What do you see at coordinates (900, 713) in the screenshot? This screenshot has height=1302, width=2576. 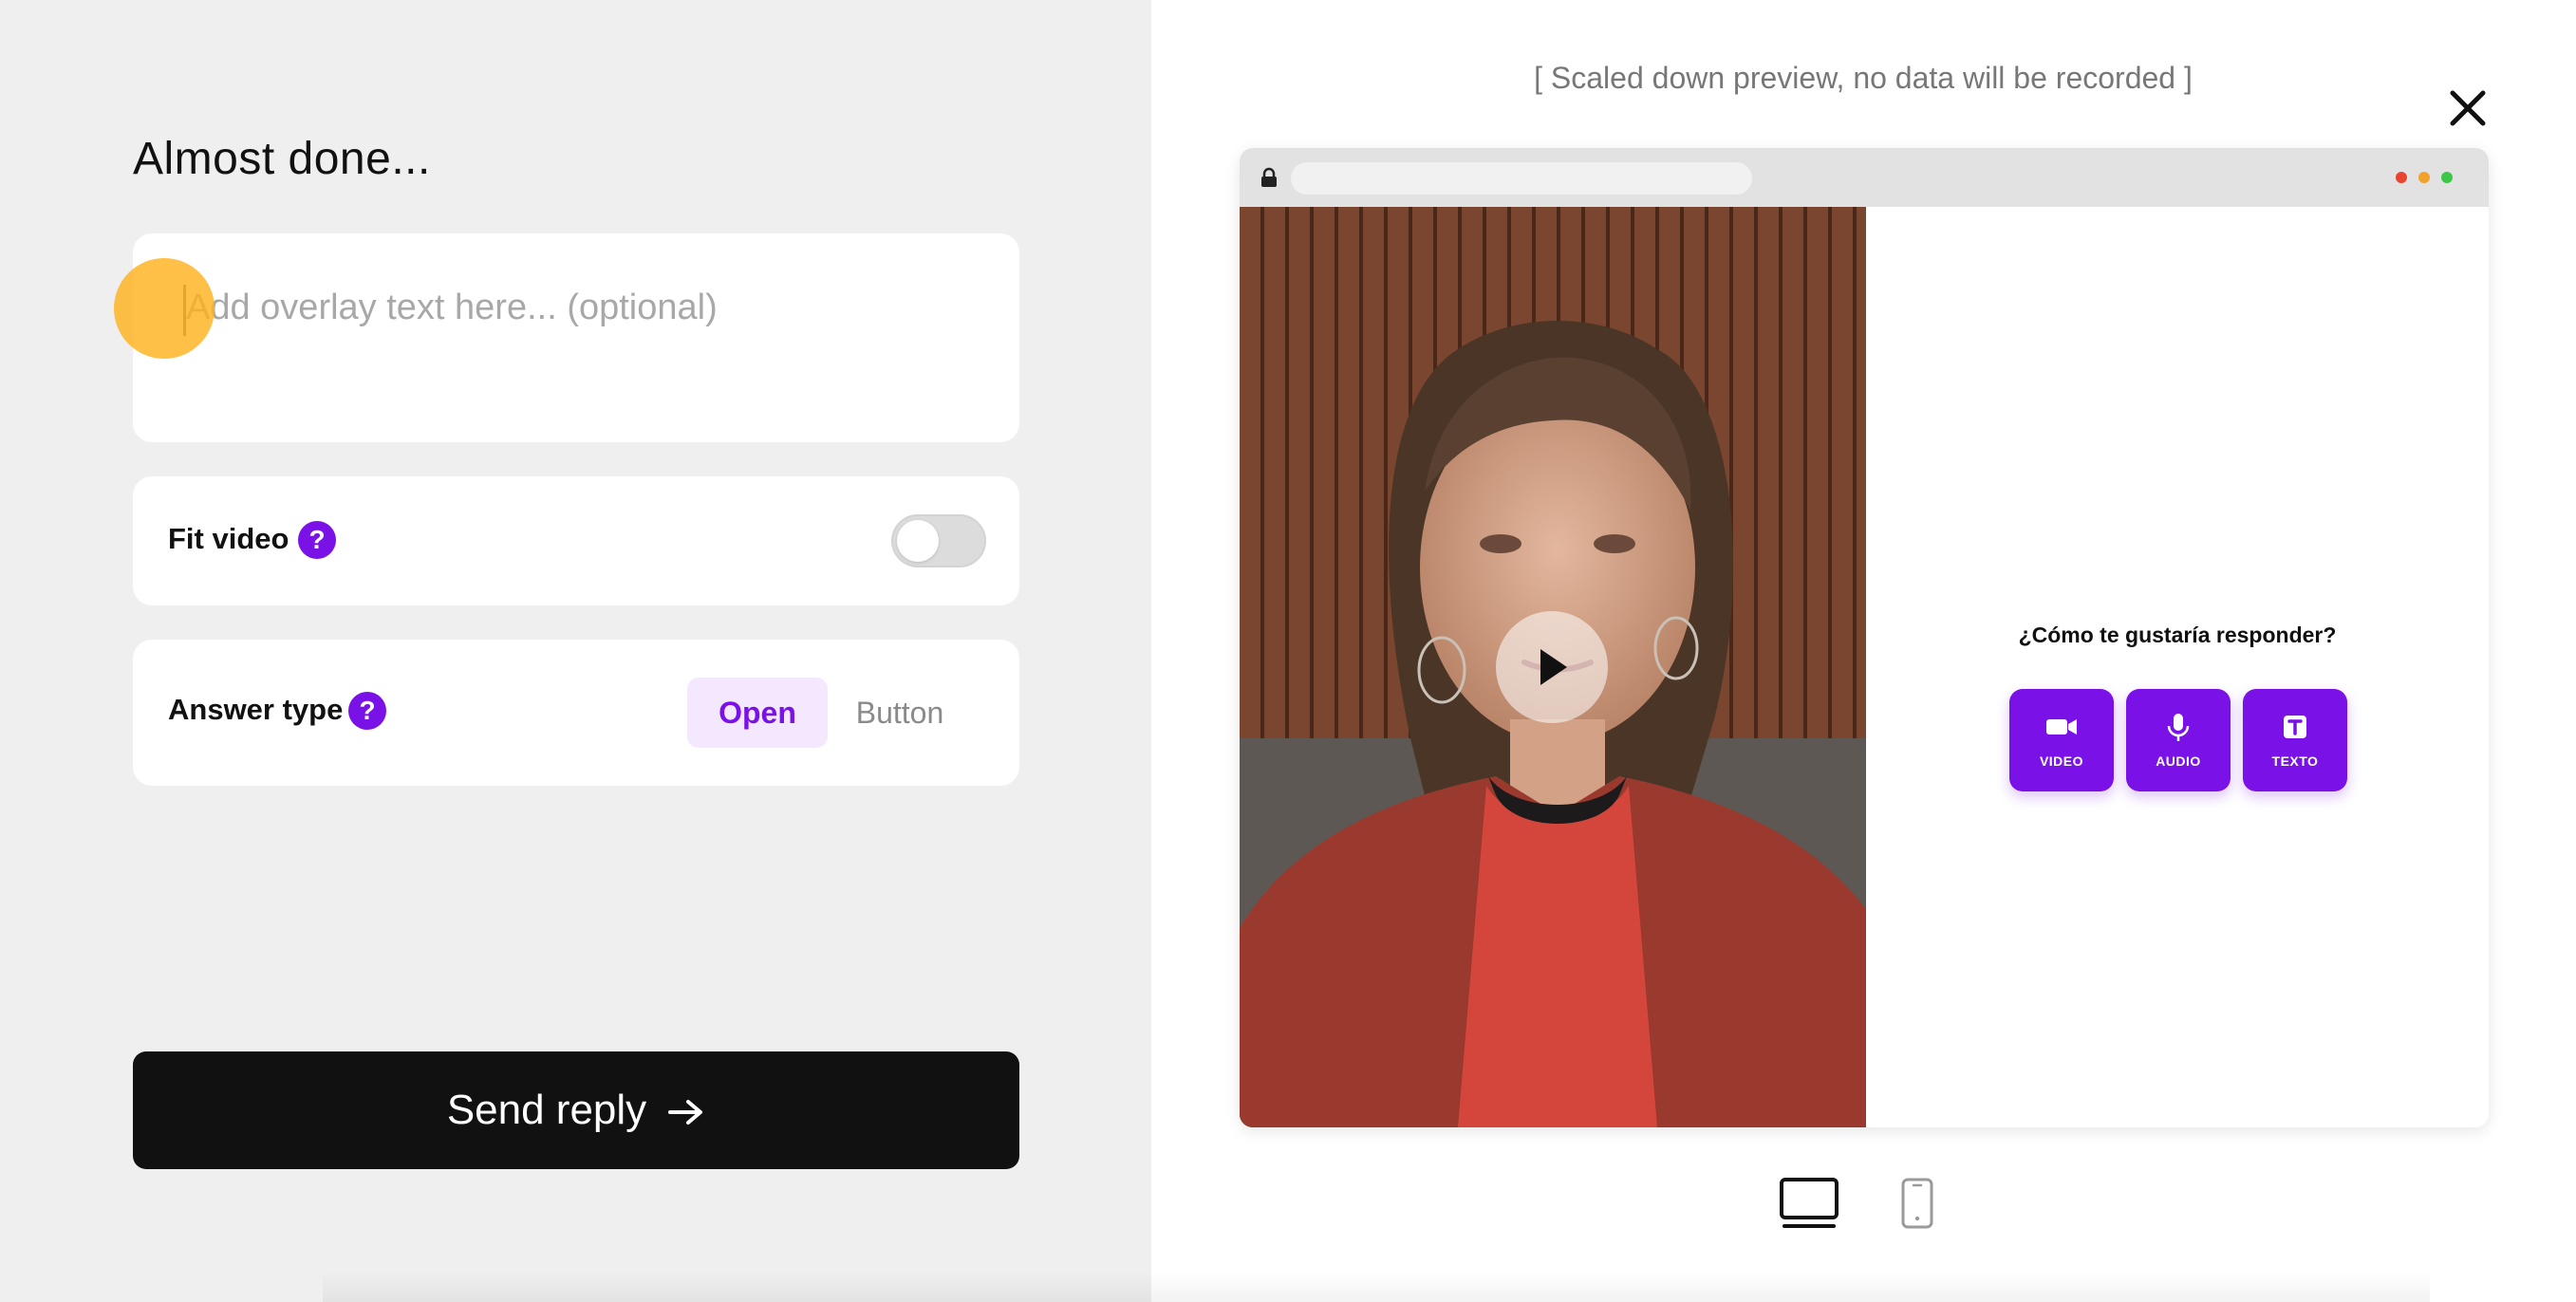 I see `answer-type-button-option: Button` at bounding box center [900, 713].